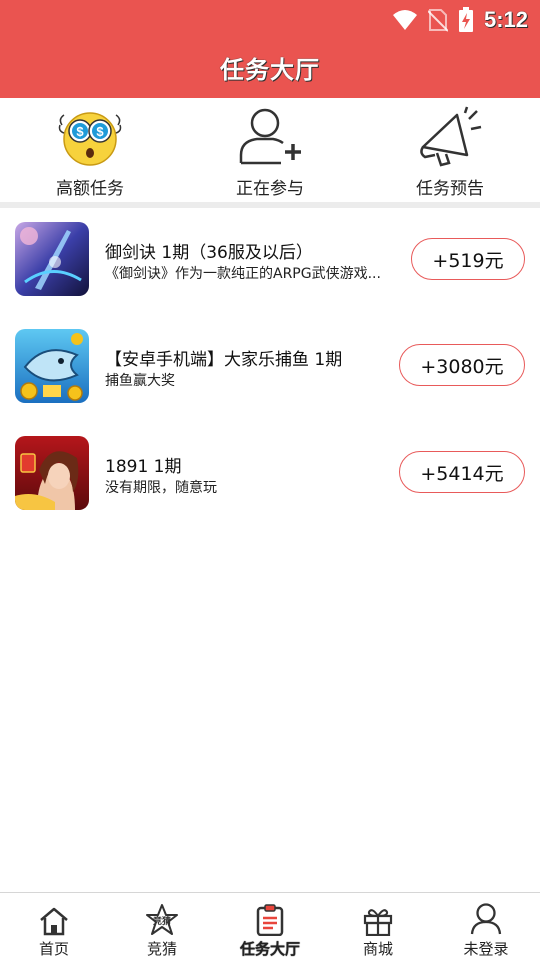 This screenshot has width=540, height=960. I want to click on task-item: 【安卓手机端】大家乐捕鱼 1期 捕鱼赢大奖 +3080元, so click(270, 368).